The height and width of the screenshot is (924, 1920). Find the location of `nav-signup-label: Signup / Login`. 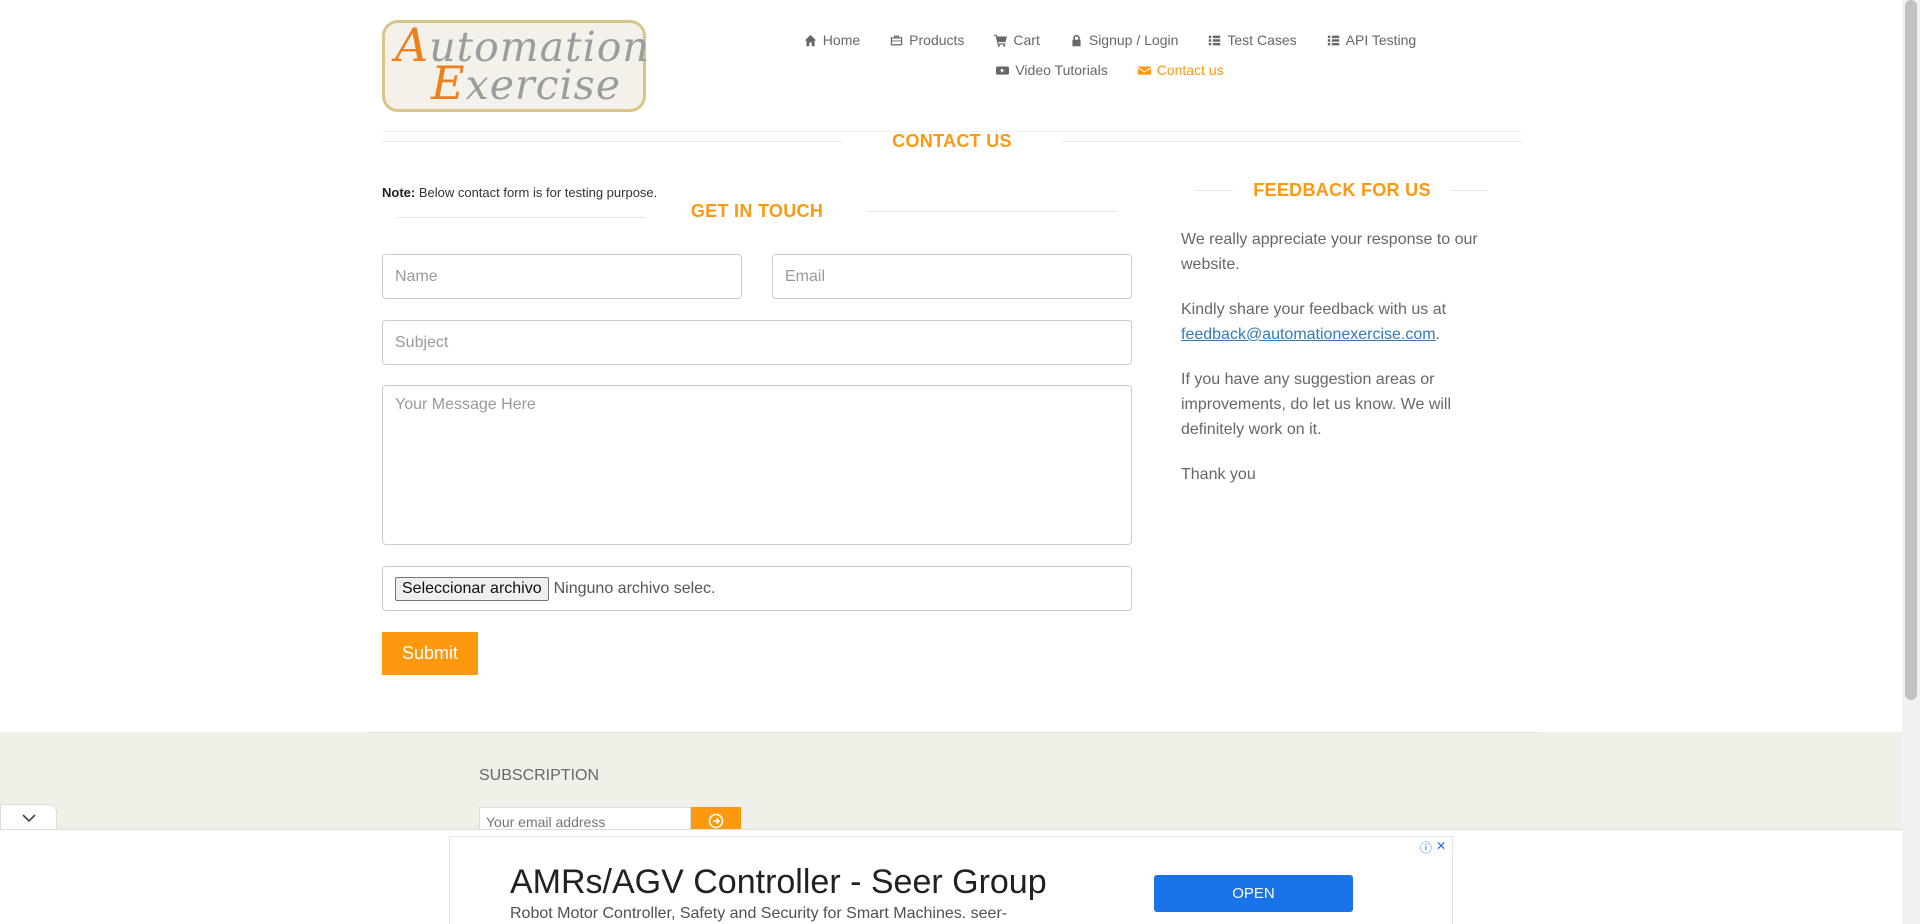

nav-signup-label: Signup / Login is located at coordinates (1133, 40).